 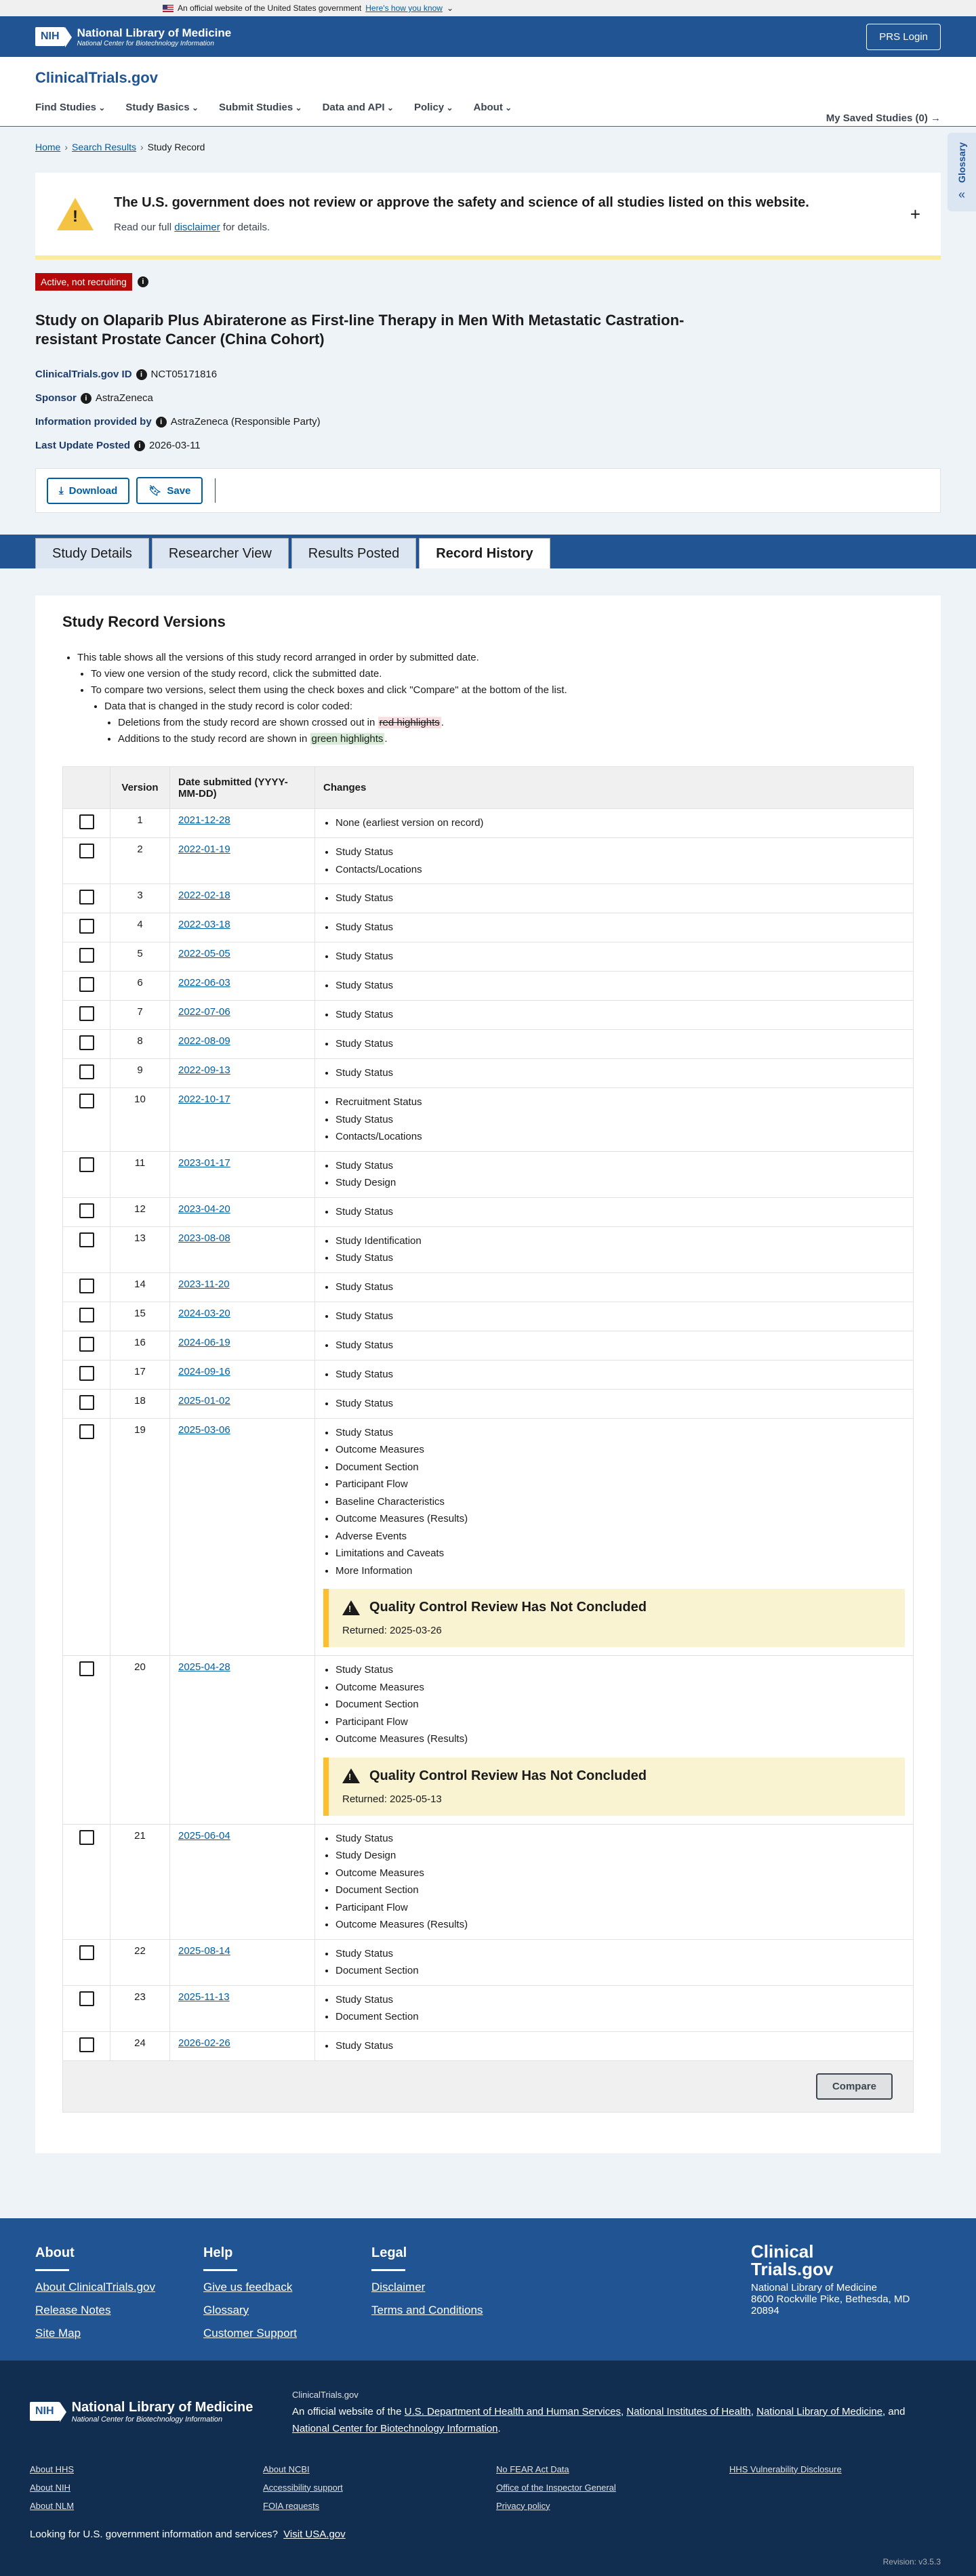 What do you see at coordinates (287, 2333) in the screenshot?
I see `footer-link: Customer Support` at bounding box center [287, 2333].